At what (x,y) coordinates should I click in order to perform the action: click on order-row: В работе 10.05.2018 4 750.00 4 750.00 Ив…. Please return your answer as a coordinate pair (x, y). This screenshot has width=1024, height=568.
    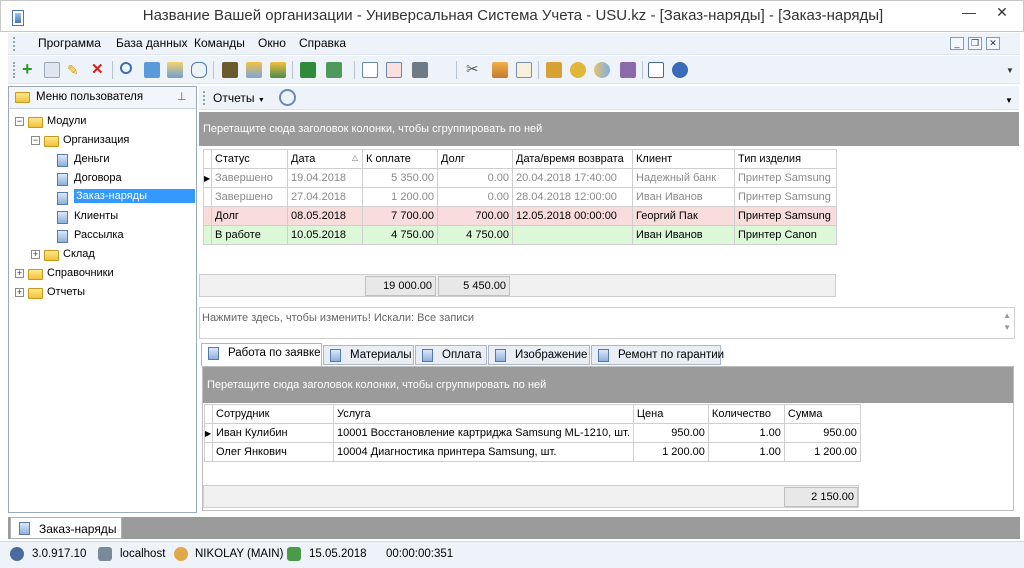
    Looking at the image, I should click on (520, 235).